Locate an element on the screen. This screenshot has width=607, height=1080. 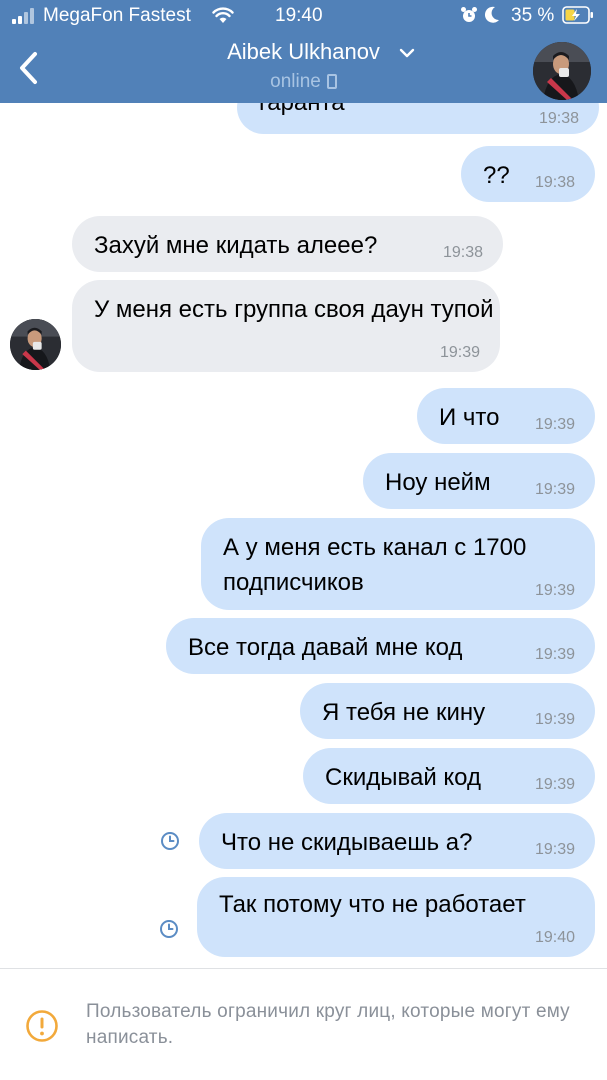
battery-icon is located at coordinates (577, 15).